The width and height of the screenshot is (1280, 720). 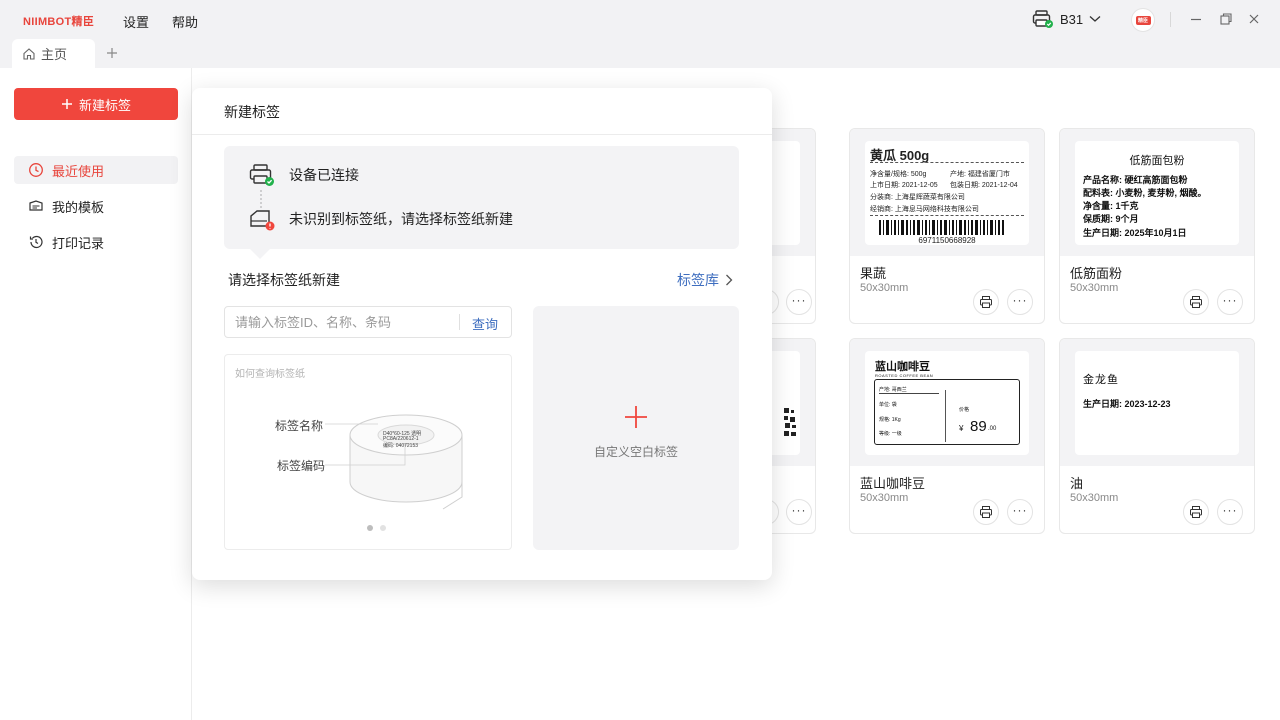 I want to click on chevron-down-icon, so click(x=1095, y=19).